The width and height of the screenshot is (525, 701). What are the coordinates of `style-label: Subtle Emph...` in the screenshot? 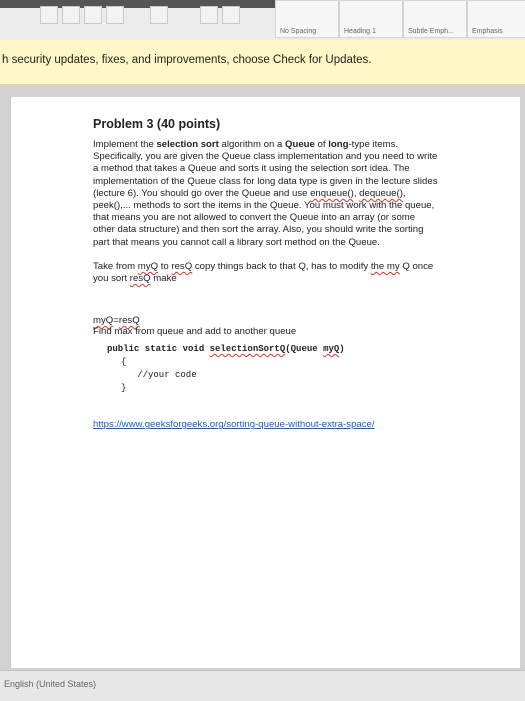 It's located at (431, 31).